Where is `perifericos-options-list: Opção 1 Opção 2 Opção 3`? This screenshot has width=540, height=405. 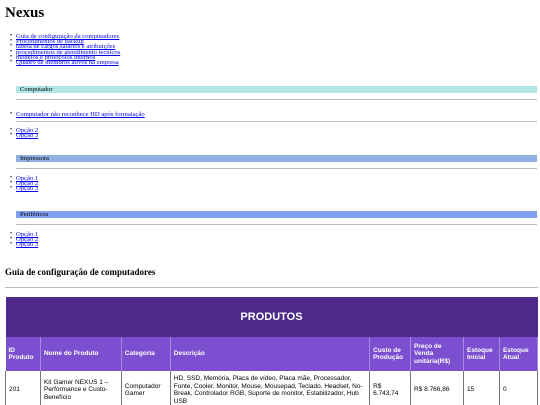
perifericos-options-list: Opção 1 Opção 2 Opção 3 is located at coordinates (19, 240).